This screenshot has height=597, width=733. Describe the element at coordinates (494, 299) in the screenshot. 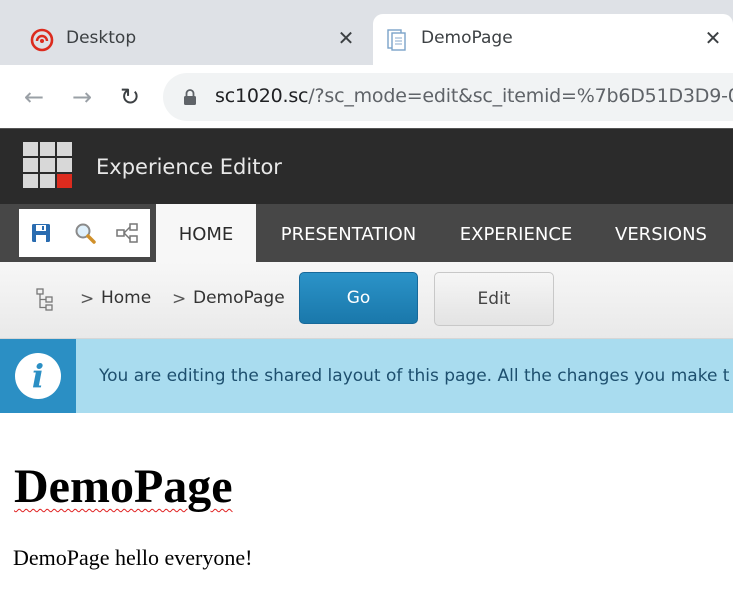

I see `edit-button: Edit` at that location.